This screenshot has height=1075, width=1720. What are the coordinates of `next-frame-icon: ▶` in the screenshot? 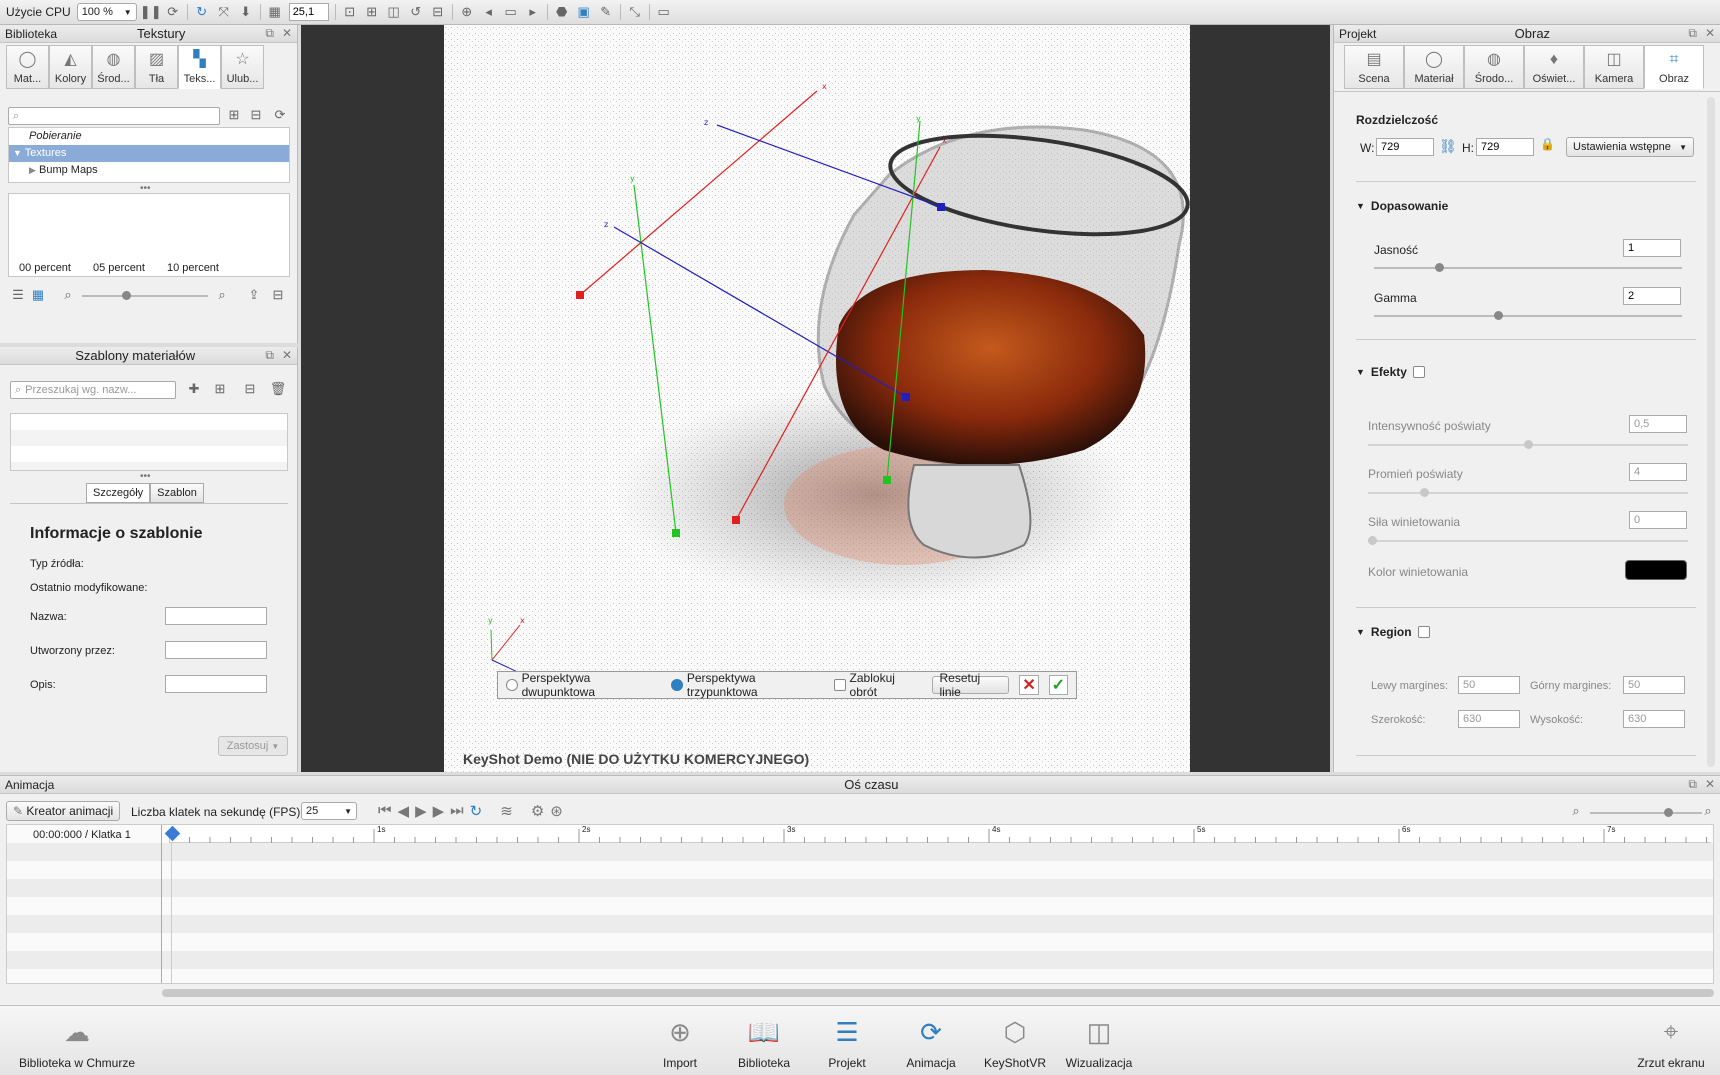 It's located at (439, 811).